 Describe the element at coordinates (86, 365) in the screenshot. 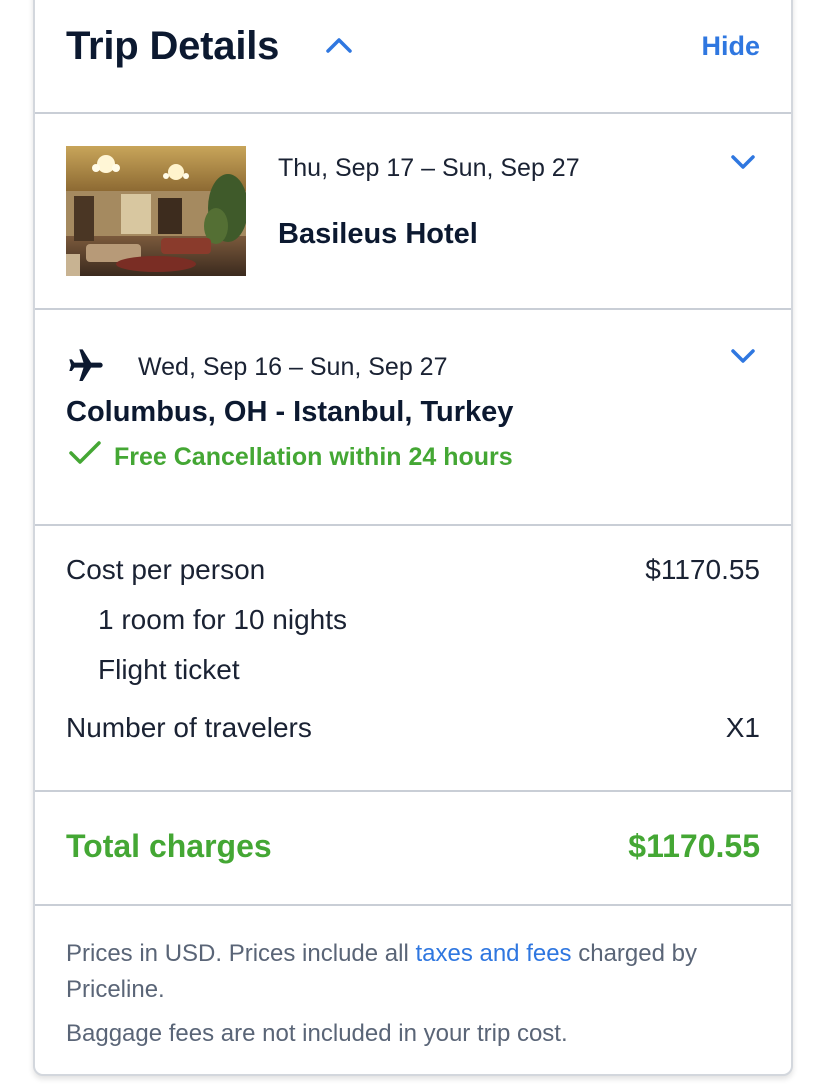

I see `airplane-icon` at that location.